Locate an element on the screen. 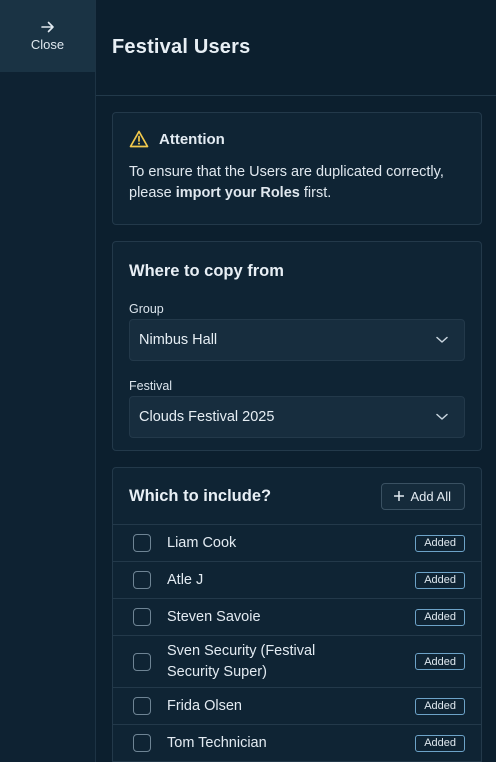 Image resolution: width=496 pixels, height=762 pixels. user-name: Sven Security (Festival Security Super) is located at coordinates (241, 661).